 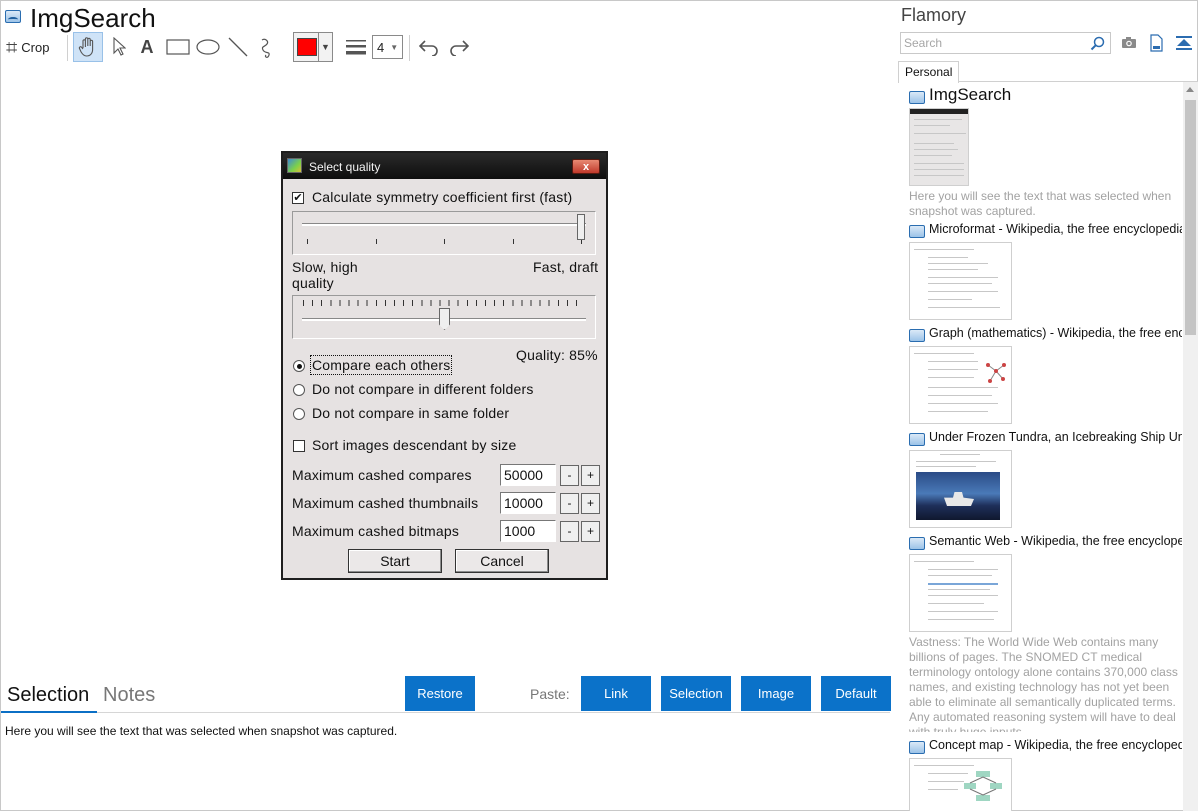 I want to click on redo-button, so click(x=459, y=47).